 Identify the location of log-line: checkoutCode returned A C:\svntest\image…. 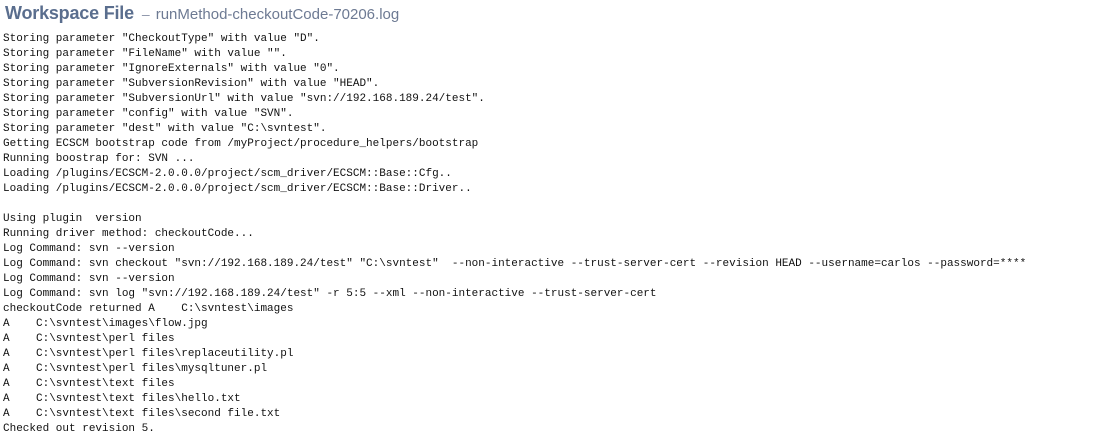
(148, 309).